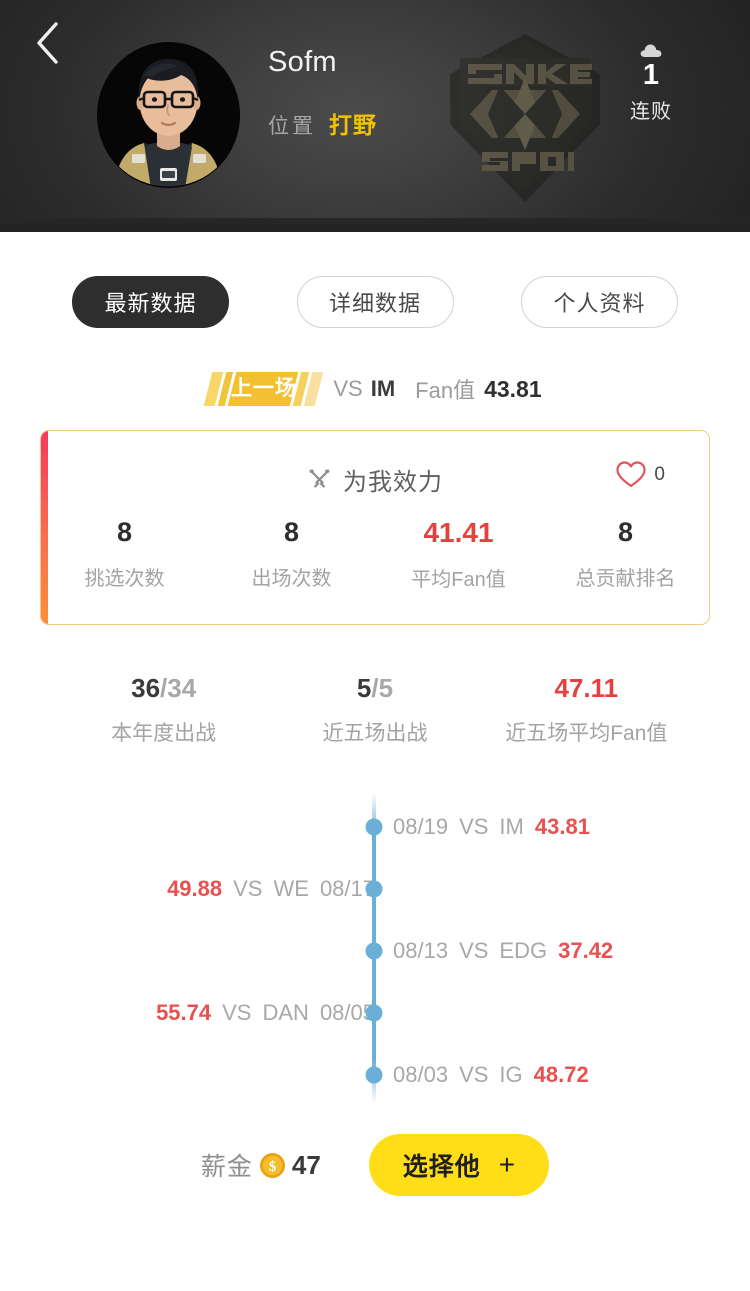 The image size is (750, 1291). I want to click on team-logo-watermark, so click(525, 118).